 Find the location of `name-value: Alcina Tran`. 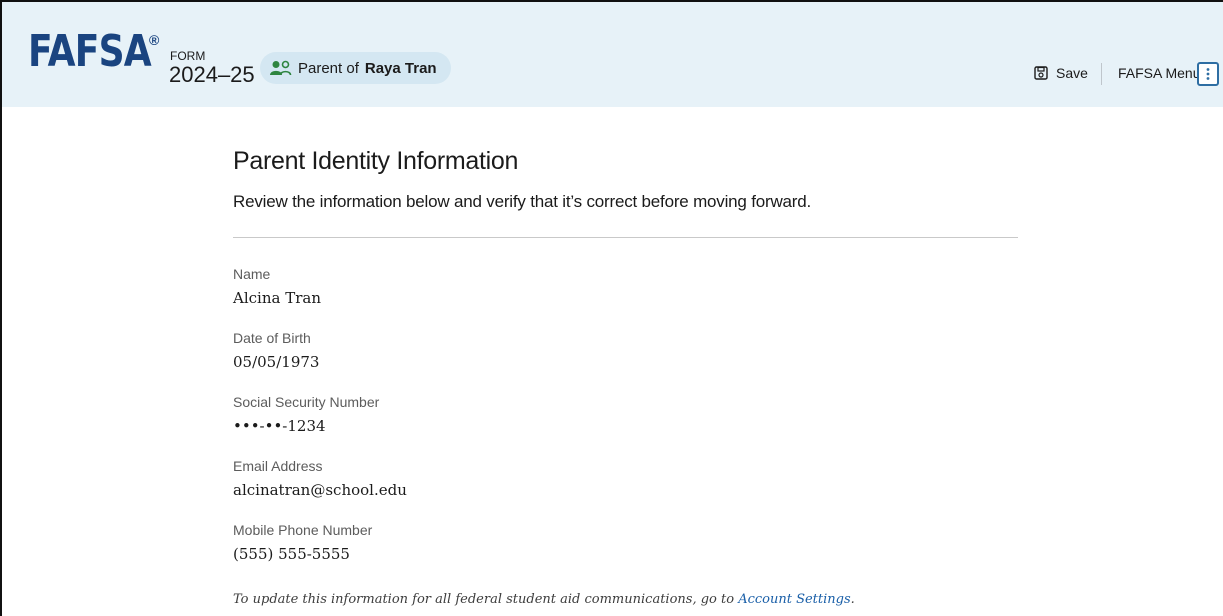

name-value: Alcina Tran is located at coordinates (277, 298).